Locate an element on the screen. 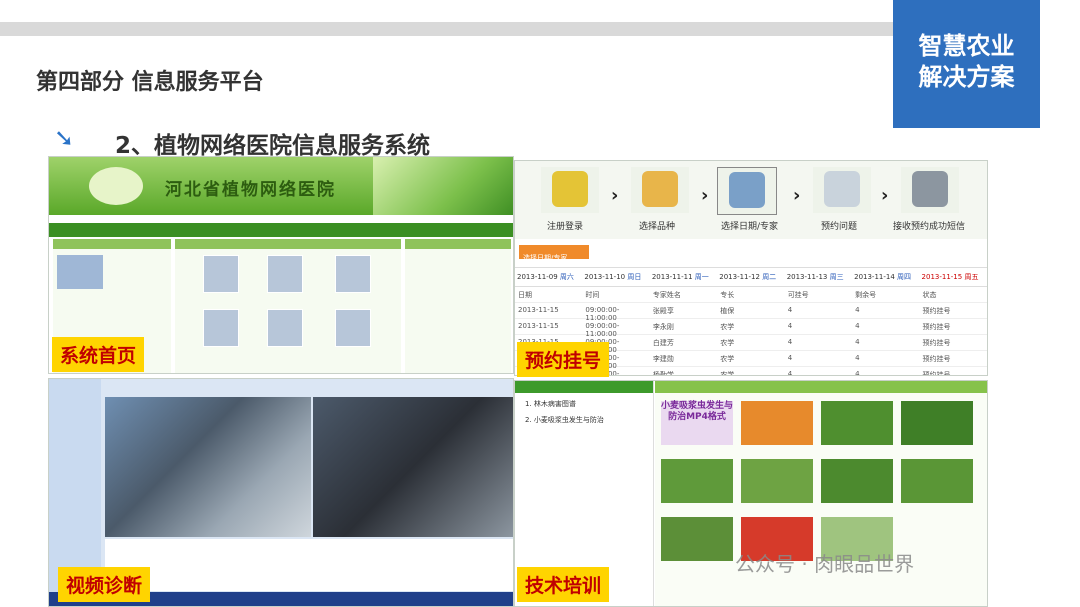 The width and height of the screenshot is (1080, 607). tab-date-expert: 选择日期/专家 is located at coordinates (554, 253).